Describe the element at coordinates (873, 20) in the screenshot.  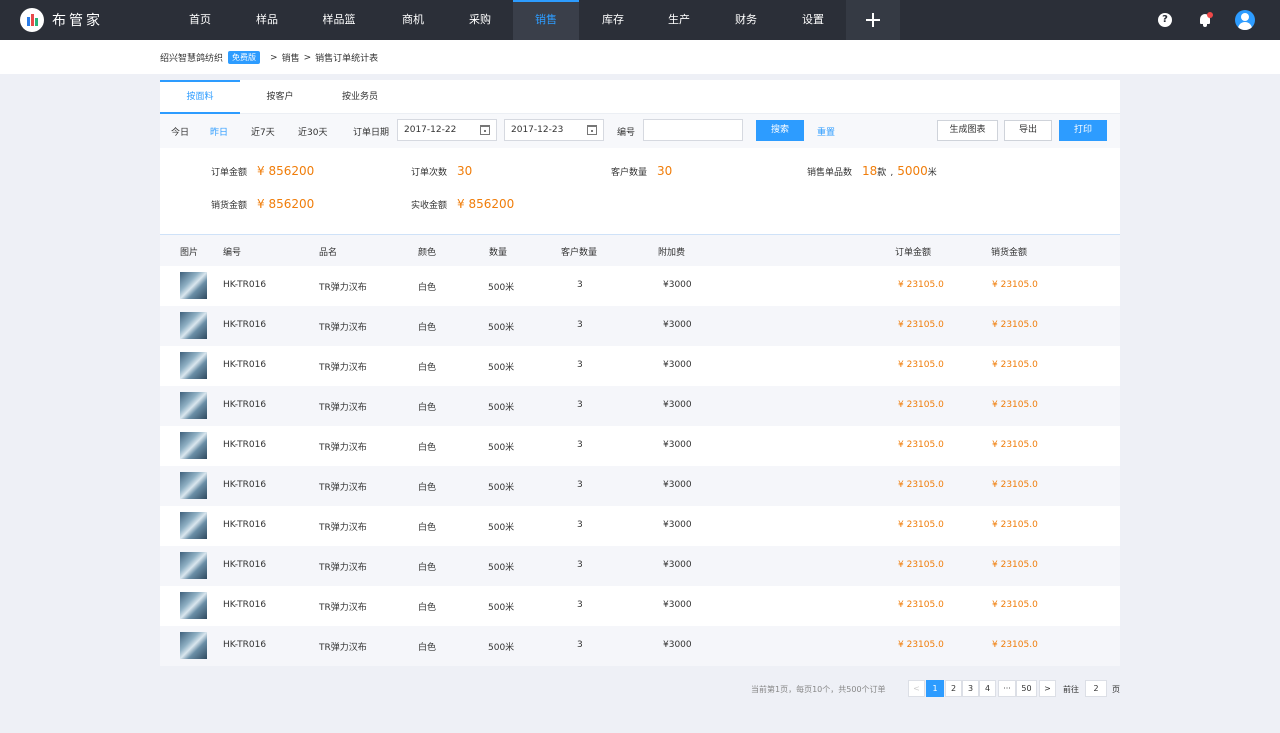
I see `plus-icon` at that location.